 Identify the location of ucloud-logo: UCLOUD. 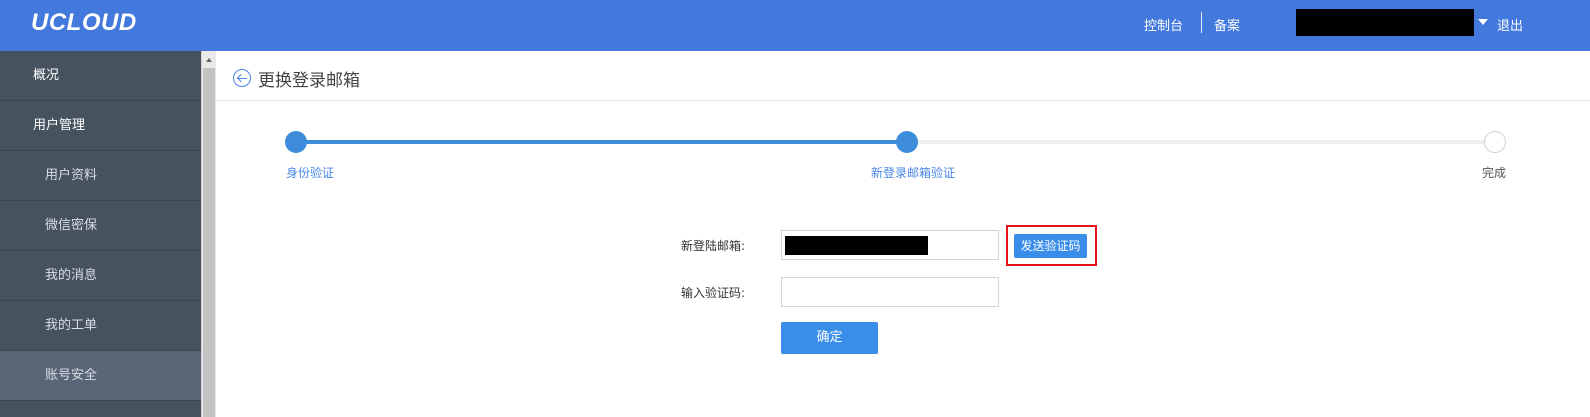
(84, 23).